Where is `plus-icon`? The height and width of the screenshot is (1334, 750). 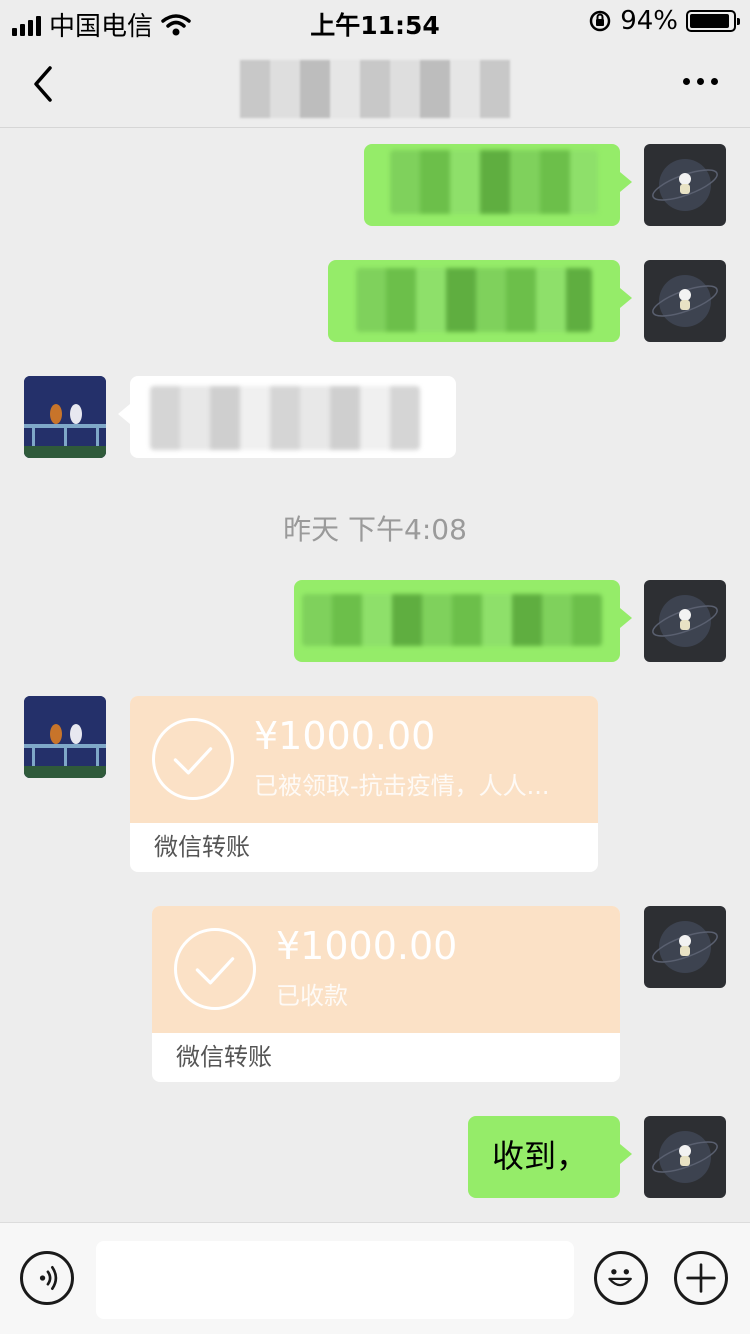
plus-icon is located at coordinates (701, 1278).